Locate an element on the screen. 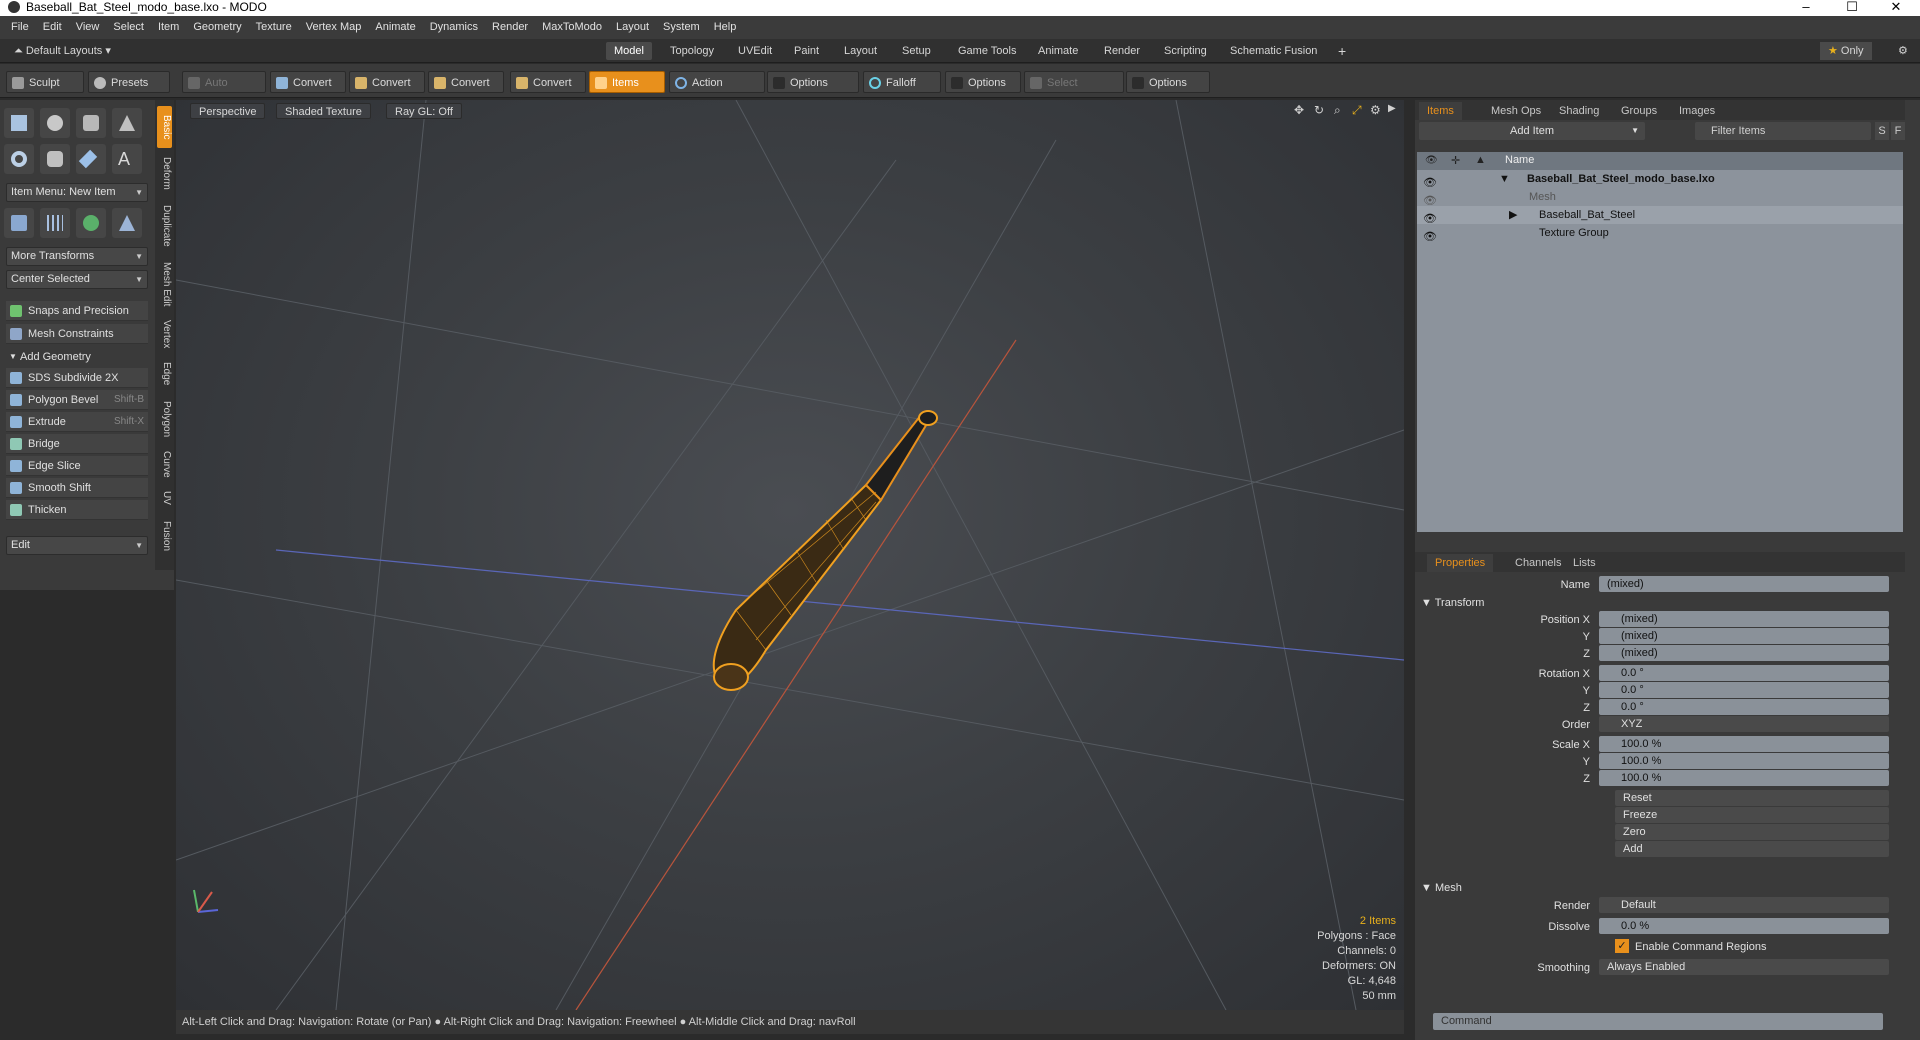  menu-geometry: Geometry is located at coordinates (217, 27).